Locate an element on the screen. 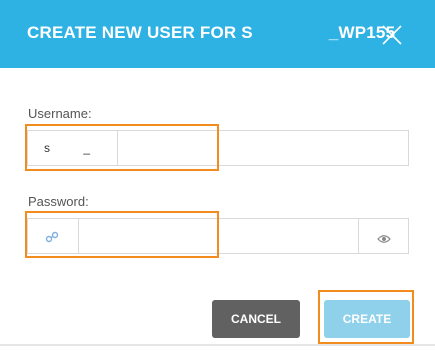  password-field is located at coordinates (218, 236).